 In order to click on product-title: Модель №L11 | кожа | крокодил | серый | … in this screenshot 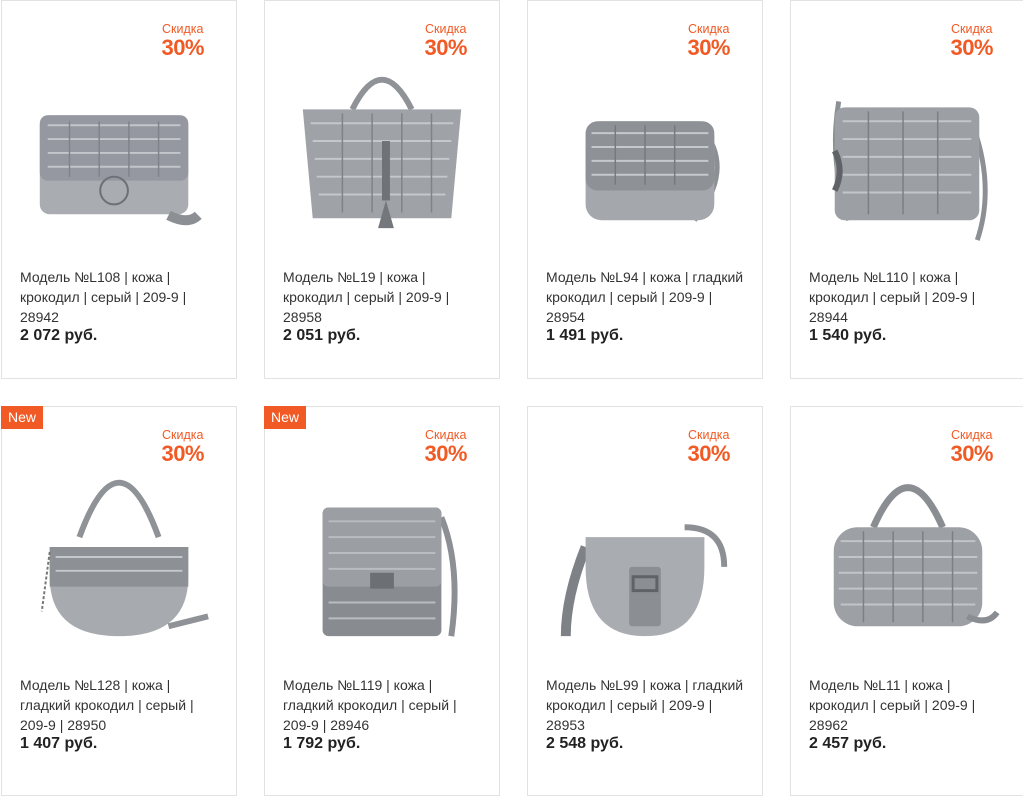, I will do `click(910, 705)`.